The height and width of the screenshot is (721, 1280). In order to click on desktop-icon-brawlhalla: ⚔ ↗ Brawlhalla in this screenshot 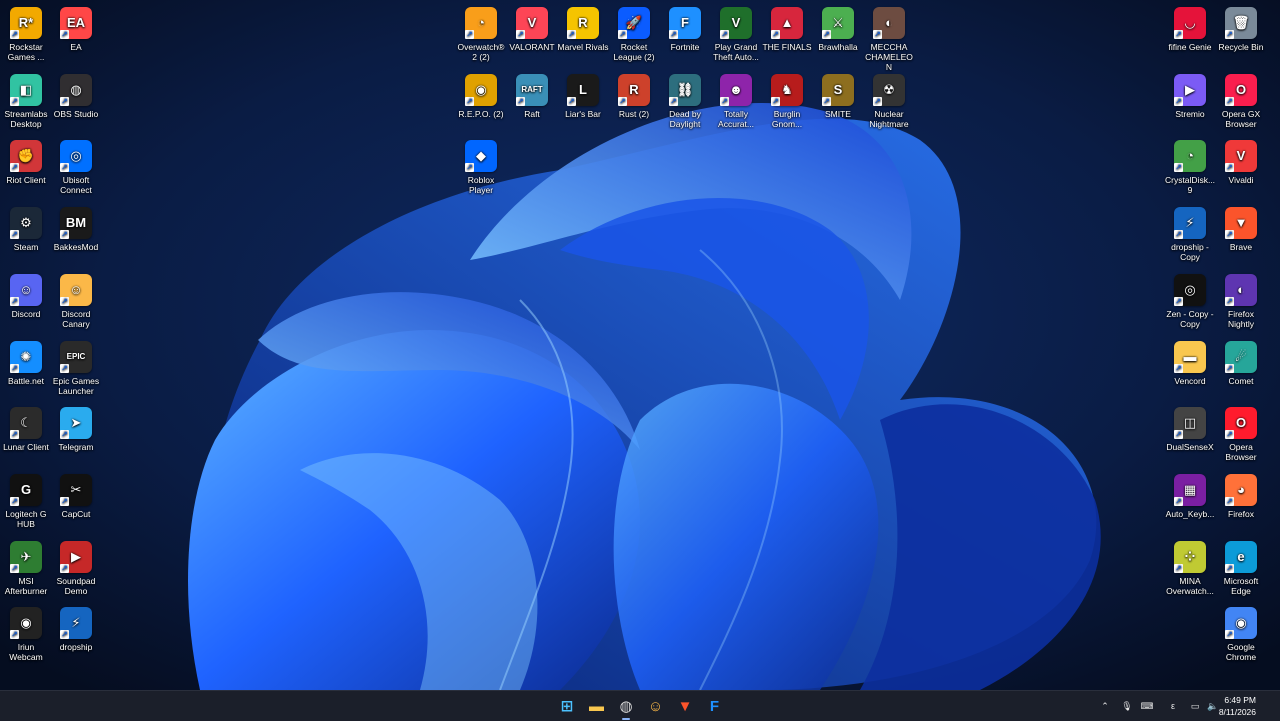, I will do `click(838, 28)`.